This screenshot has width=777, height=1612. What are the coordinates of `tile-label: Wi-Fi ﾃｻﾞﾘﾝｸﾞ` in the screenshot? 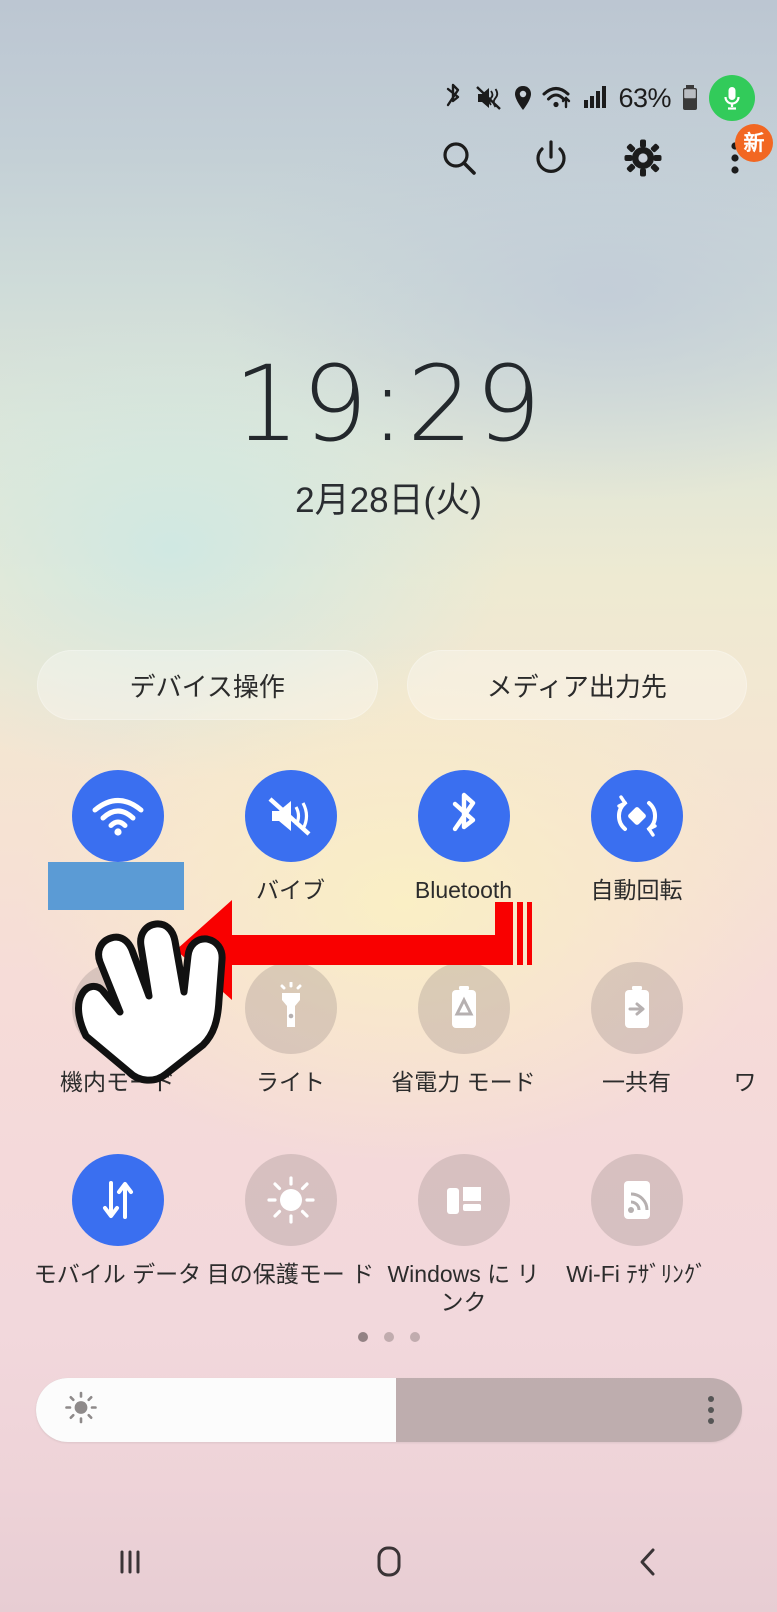 It's located at (636, 1274).